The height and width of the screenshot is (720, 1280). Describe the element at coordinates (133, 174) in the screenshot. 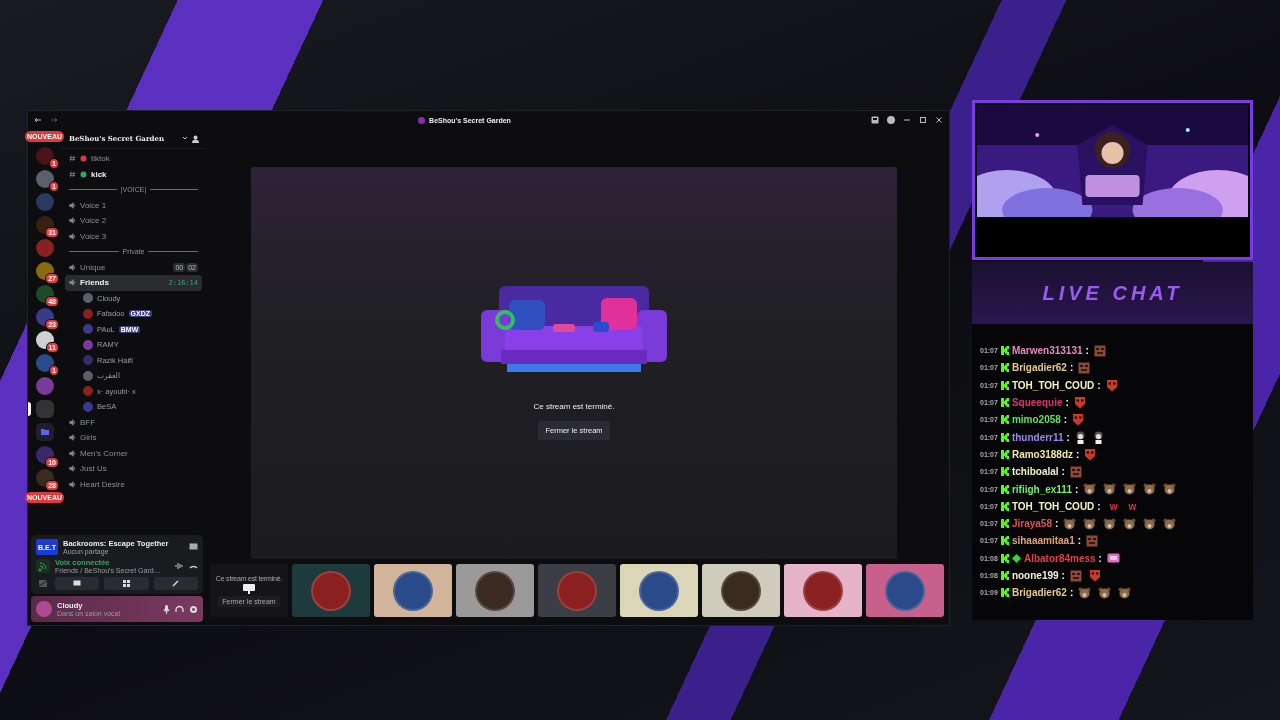

I see `channel-item: kick` at that location.